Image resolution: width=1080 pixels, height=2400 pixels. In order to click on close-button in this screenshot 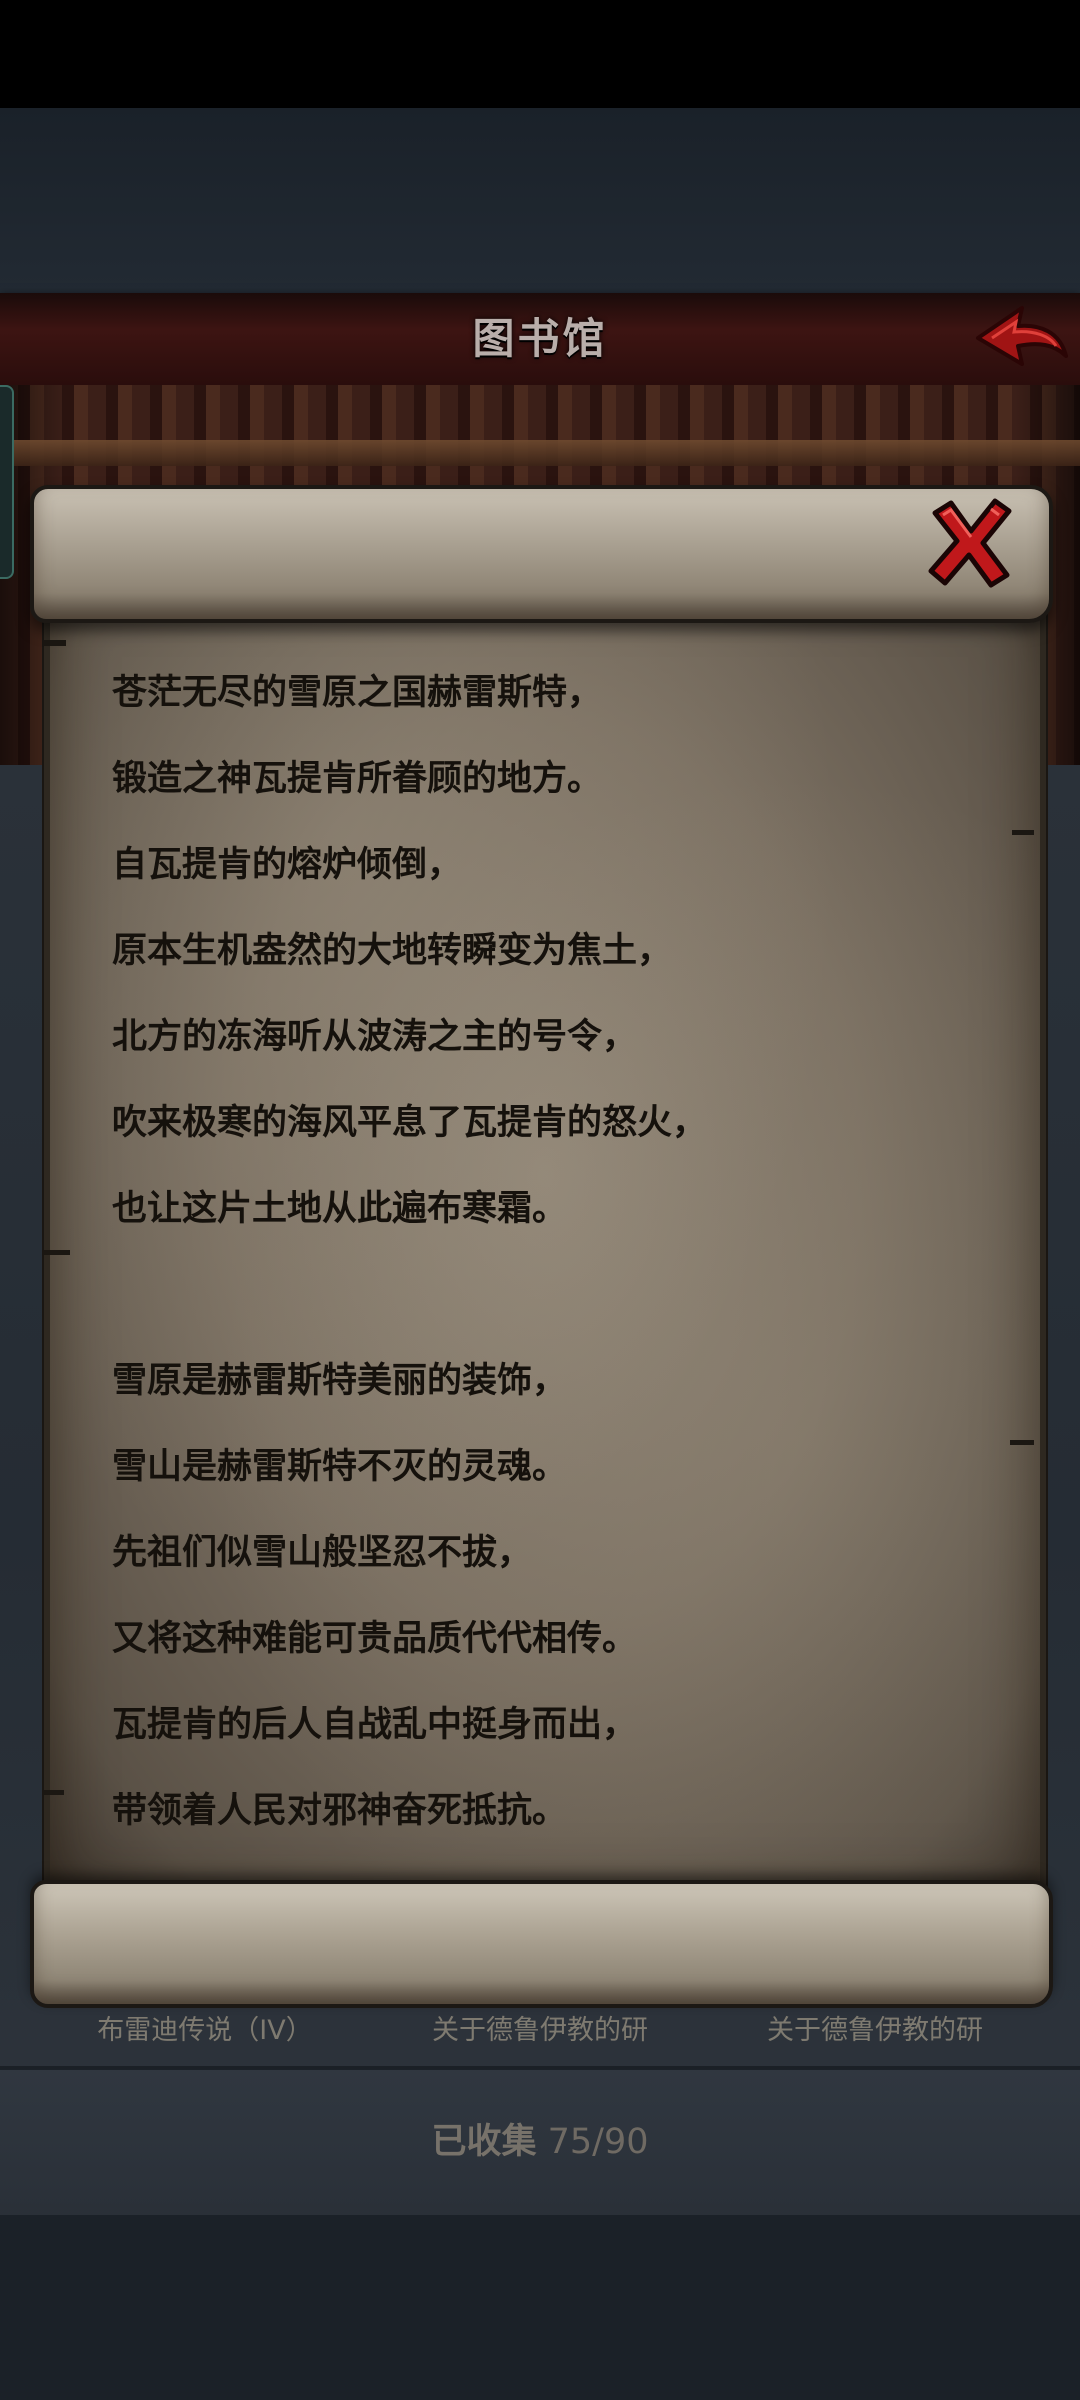, I will do `click(970, 542)`.